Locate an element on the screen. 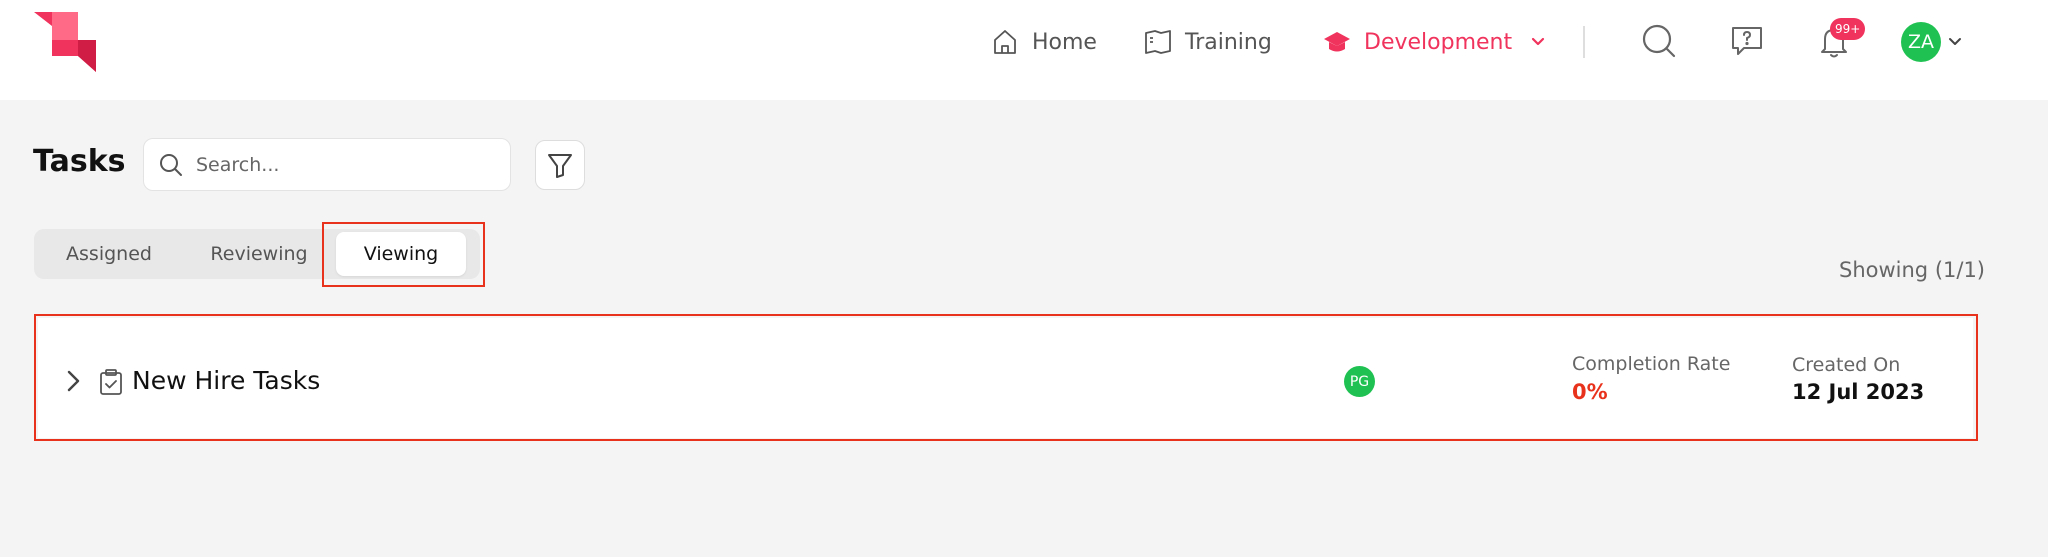  nav-training: Training is located at coordinates (1207, 42).